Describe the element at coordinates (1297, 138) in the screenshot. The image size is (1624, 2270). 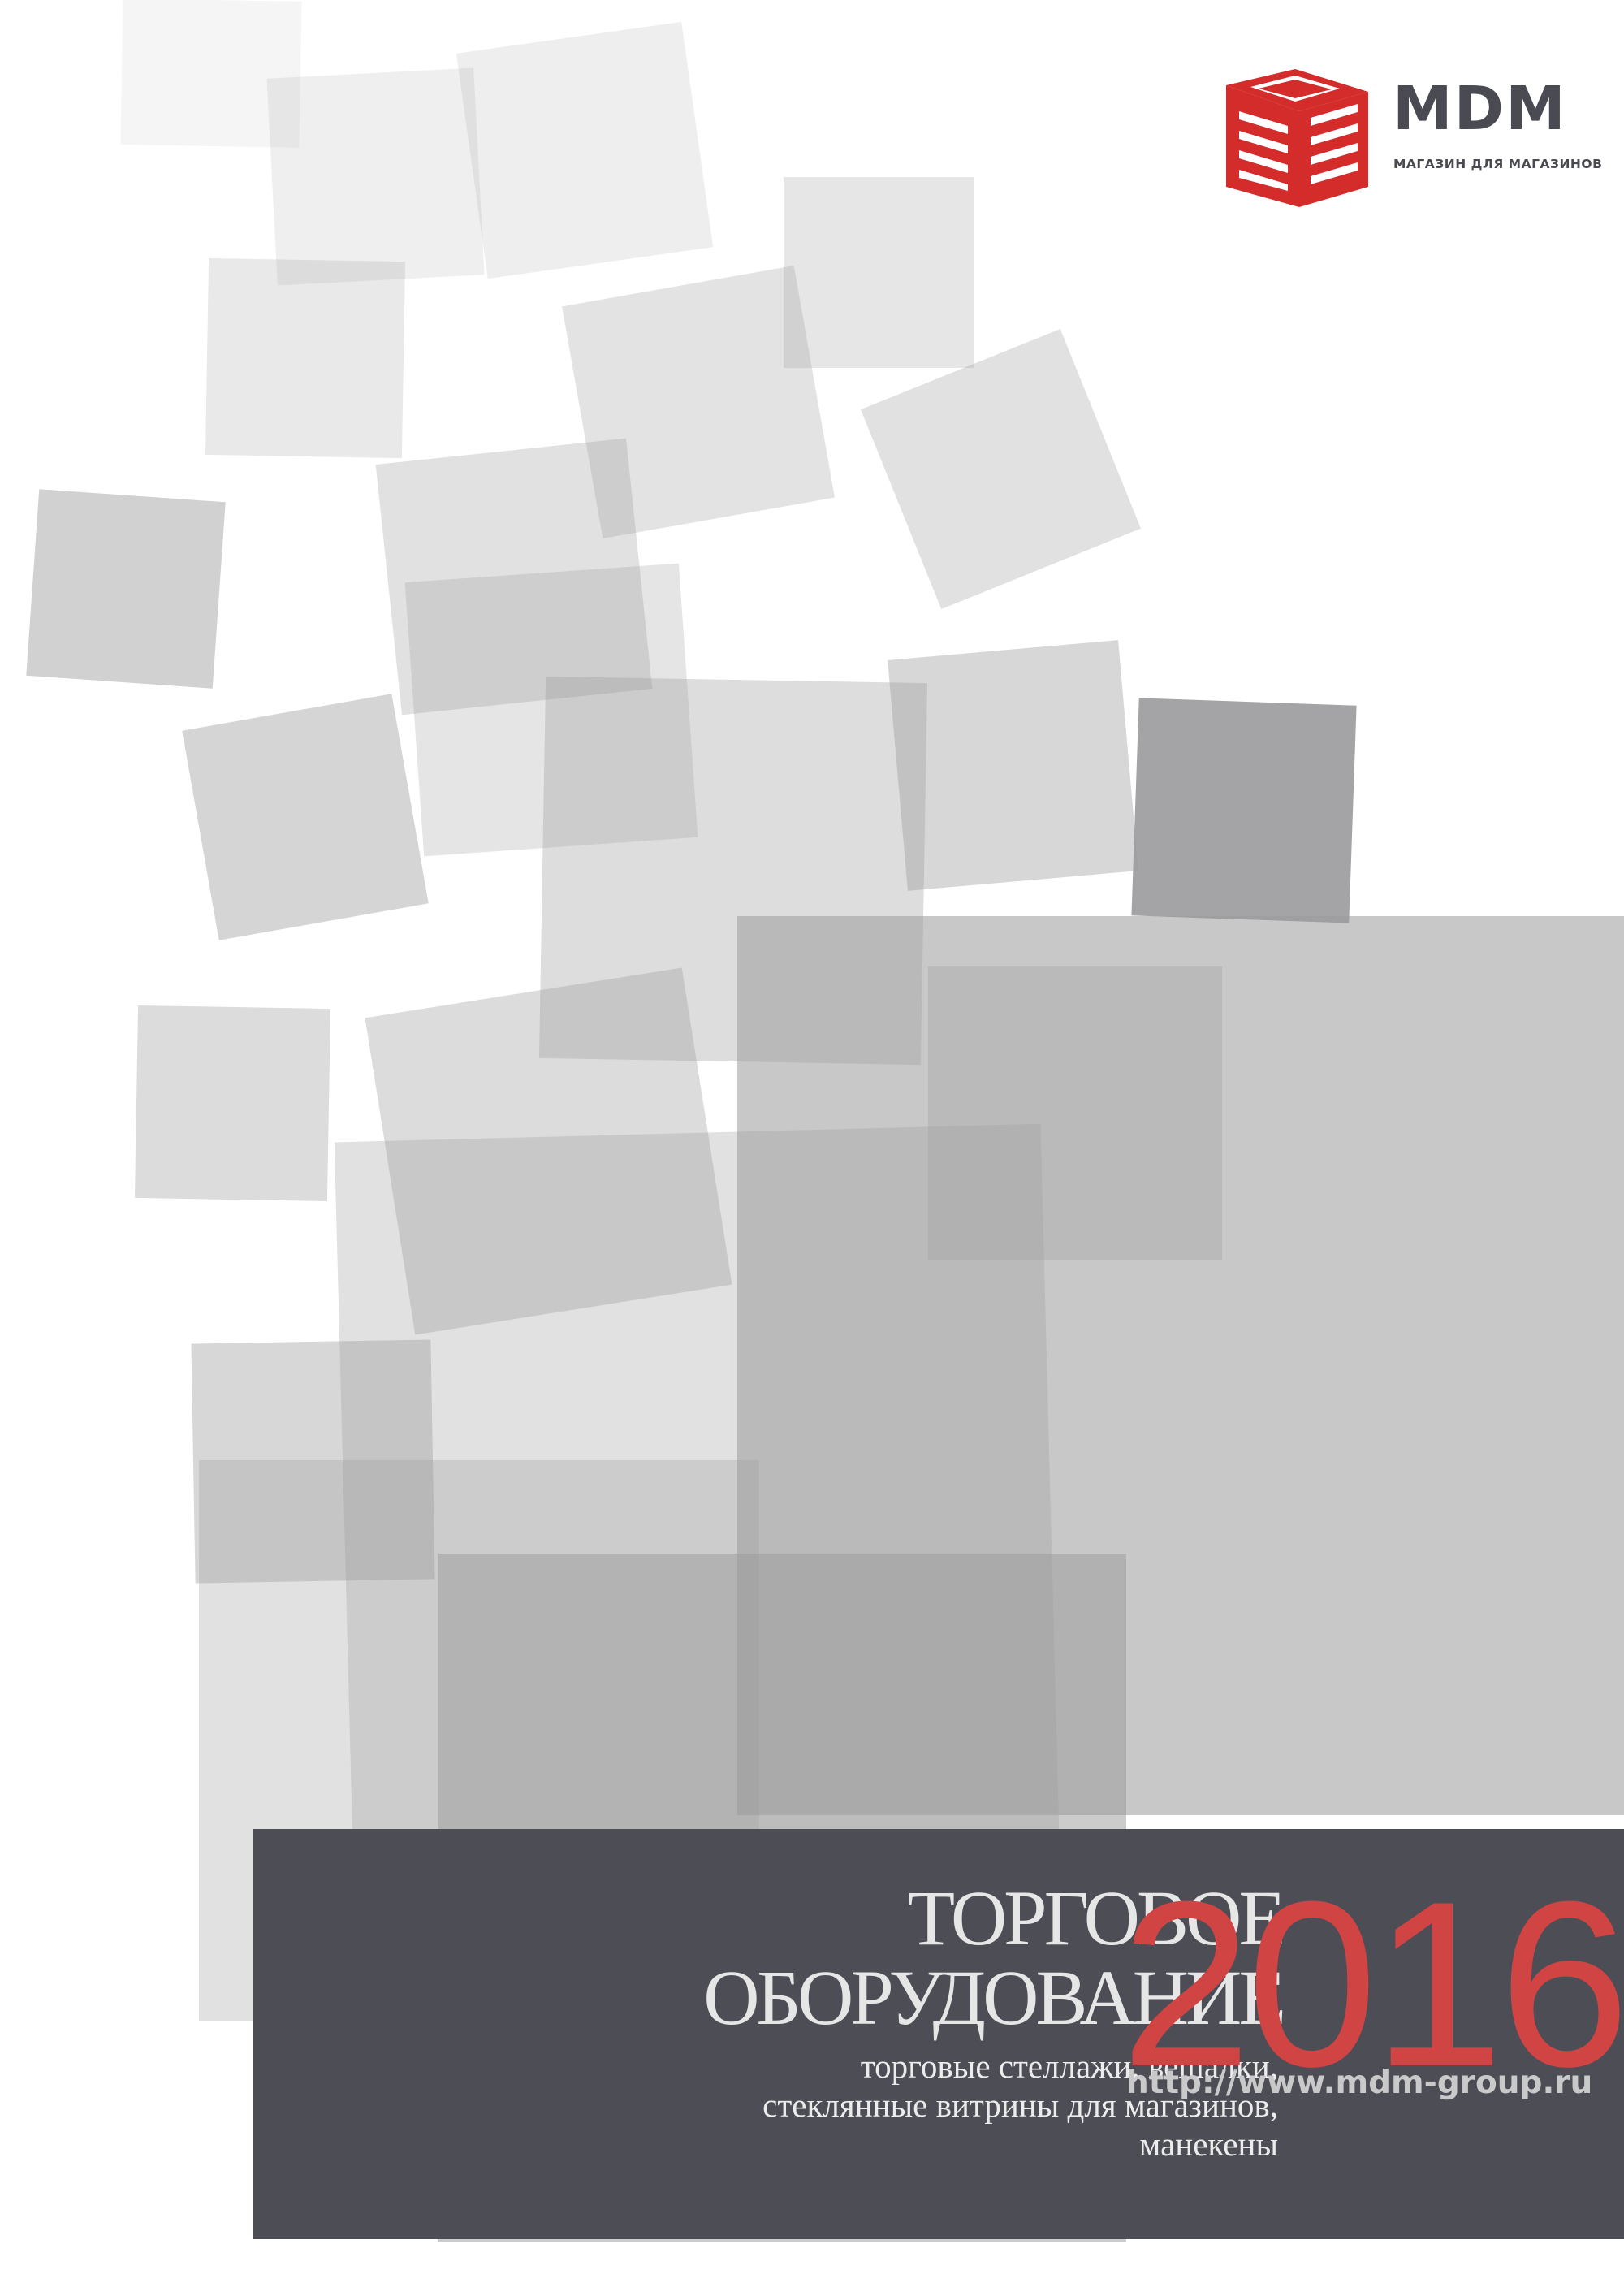
I see `mdm-cube-logo-icon` at that location.